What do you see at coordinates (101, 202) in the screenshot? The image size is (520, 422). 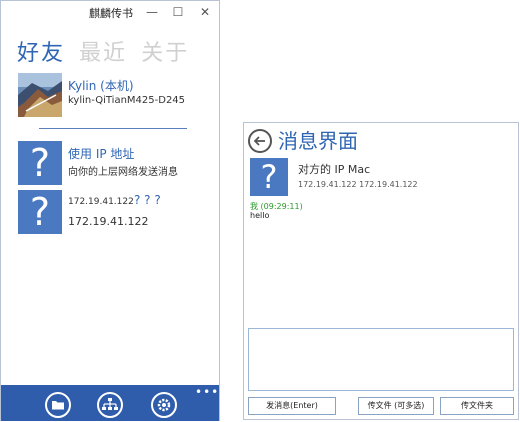 I see `contact-unknown-ip-label: 172.19.41.122` at bounding box center [101, 202].